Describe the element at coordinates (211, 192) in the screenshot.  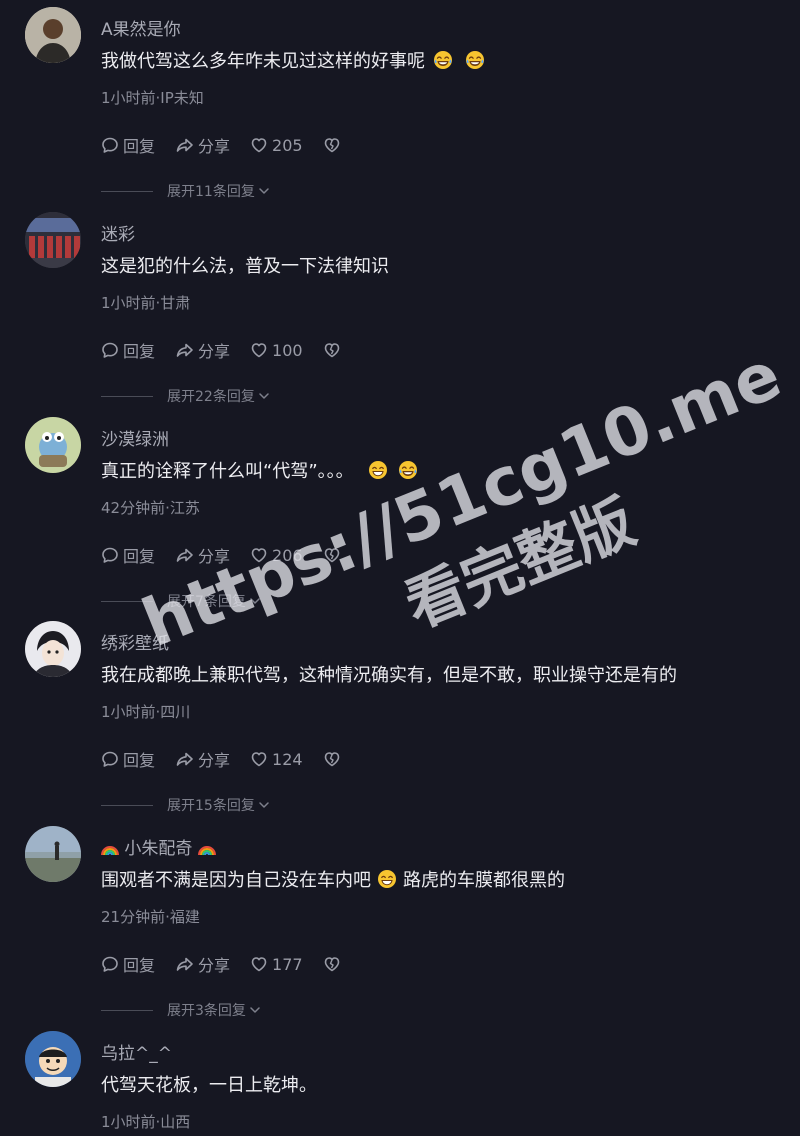
I see `expand-replies-label: 展开11条回复` at that location.